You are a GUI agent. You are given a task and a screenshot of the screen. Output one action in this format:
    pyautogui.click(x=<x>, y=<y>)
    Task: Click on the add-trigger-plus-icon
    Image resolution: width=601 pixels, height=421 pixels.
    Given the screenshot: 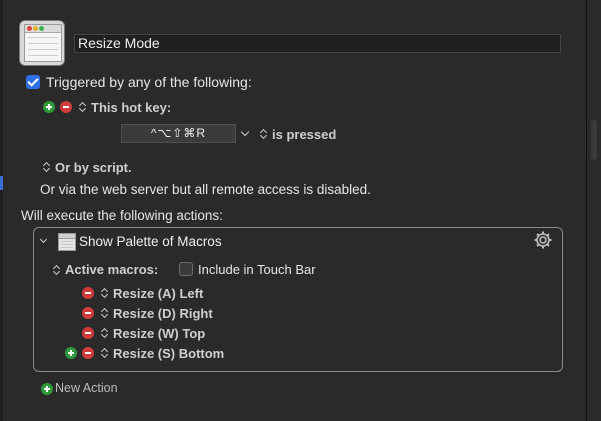 What is the action you would take?
    pyautogui.click(x=49, y=107)
    